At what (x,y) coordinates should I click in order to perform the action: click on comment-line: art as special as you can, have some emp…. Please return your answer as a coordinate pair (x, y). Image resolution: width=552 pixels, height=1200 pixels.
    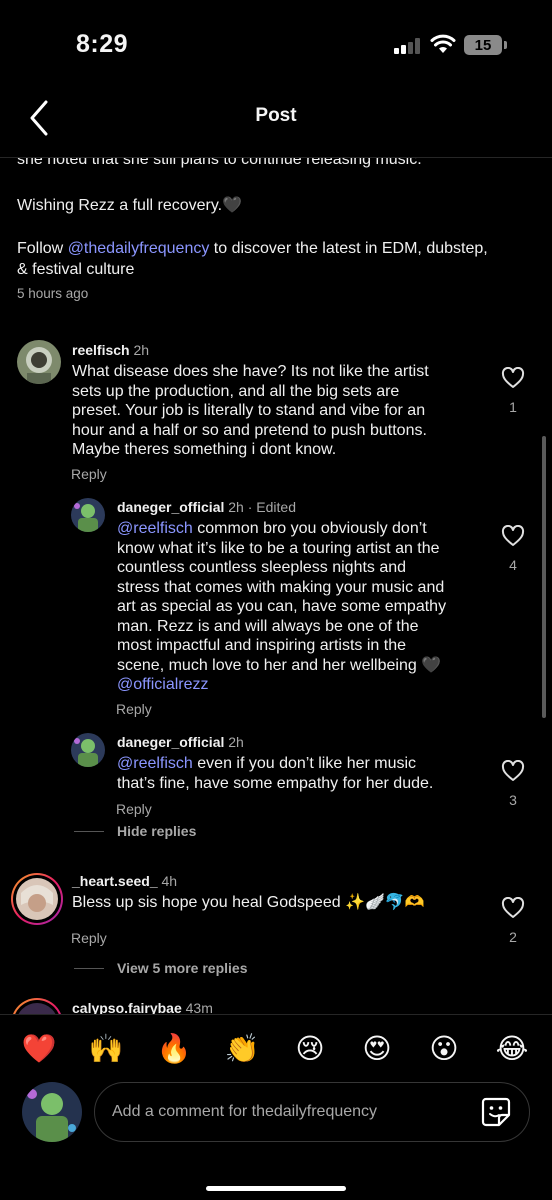
    Looking at the image, I should click on (282, 606).